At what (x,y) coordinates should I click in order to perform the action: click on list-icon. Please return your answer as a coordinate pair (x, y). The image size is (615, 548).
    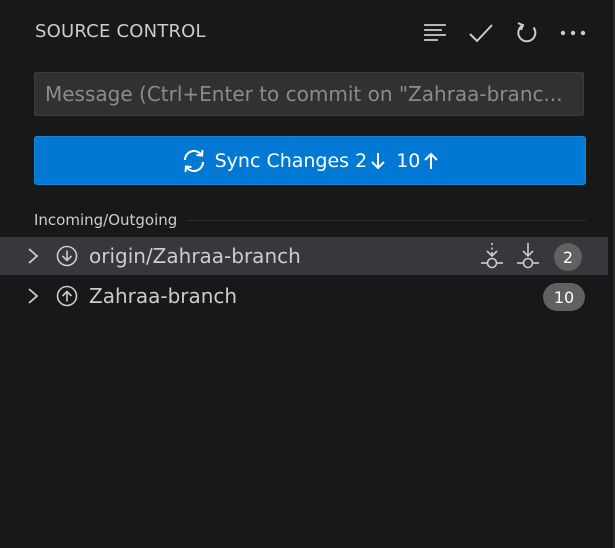
    Looking at the image, I should click on (435, 32).